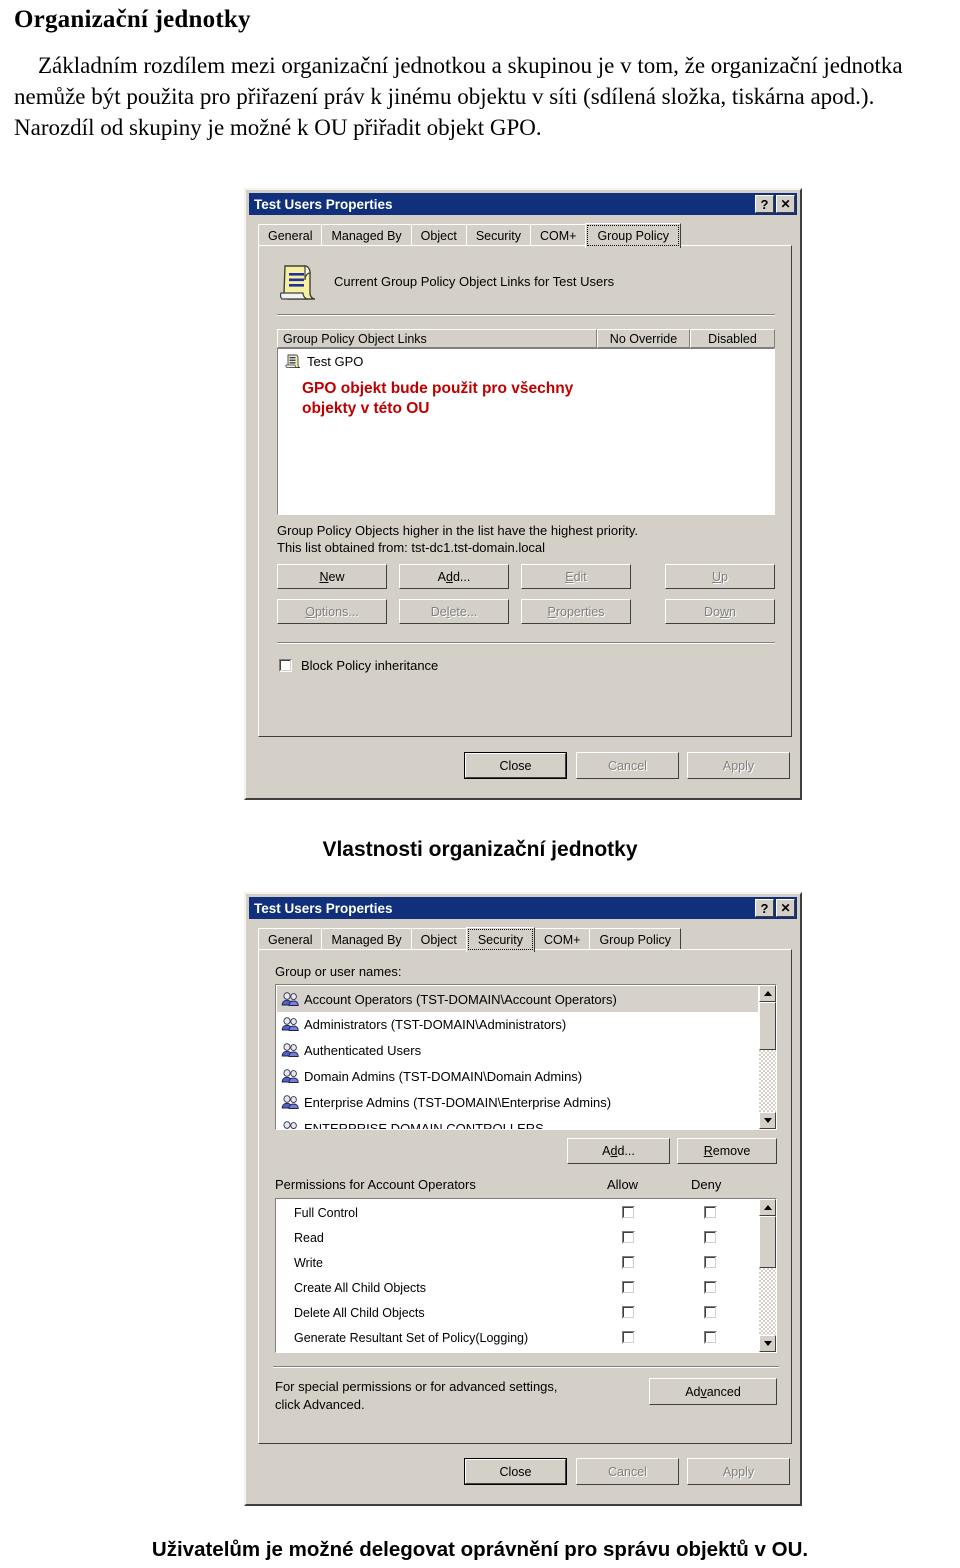 Image resolution: width=960 pixels, height=1568 pixels. Describe the element at coordinates (517, 1288) in the screenshot. I see `table-row: Create All Child Objects` at that location.